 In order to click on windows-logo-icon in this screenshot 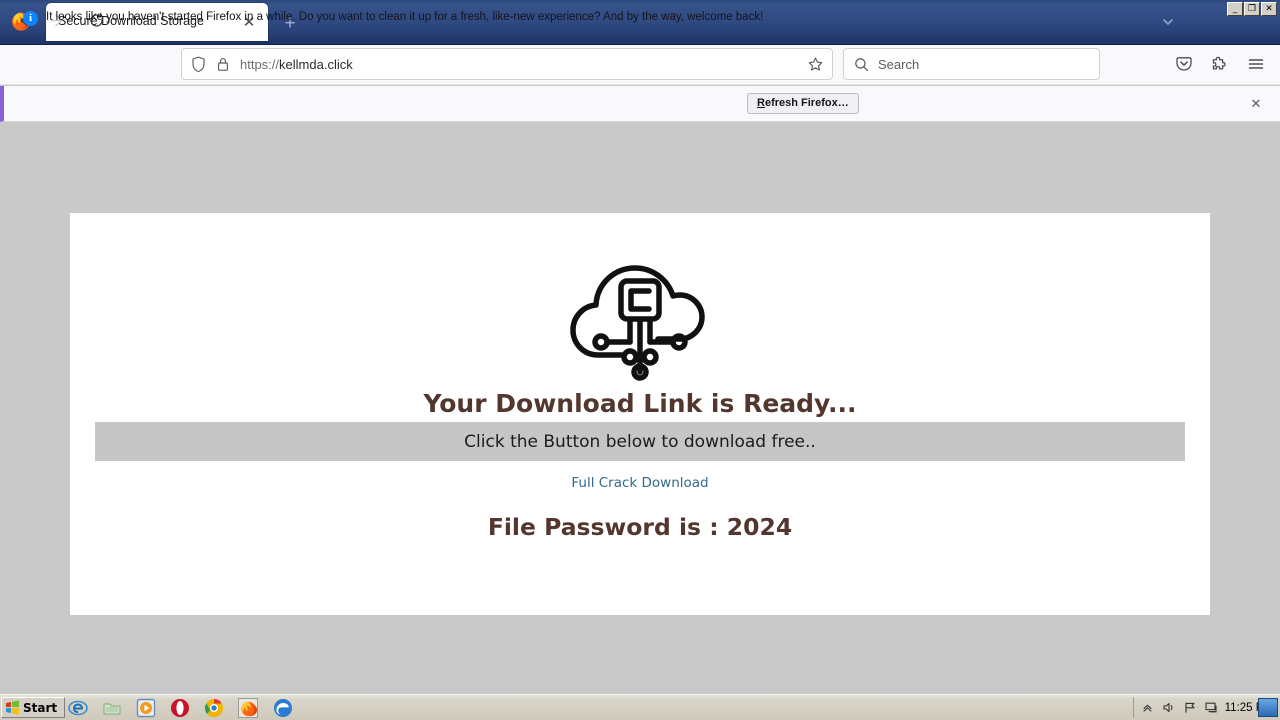, I will do `click(12, 707)`.